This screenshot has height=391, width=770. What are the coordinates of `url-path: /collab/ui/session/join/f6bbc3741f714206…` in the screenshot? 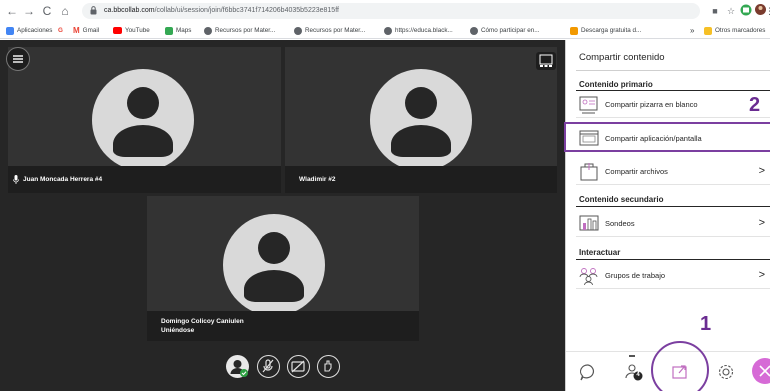 It's located at (246, 10).